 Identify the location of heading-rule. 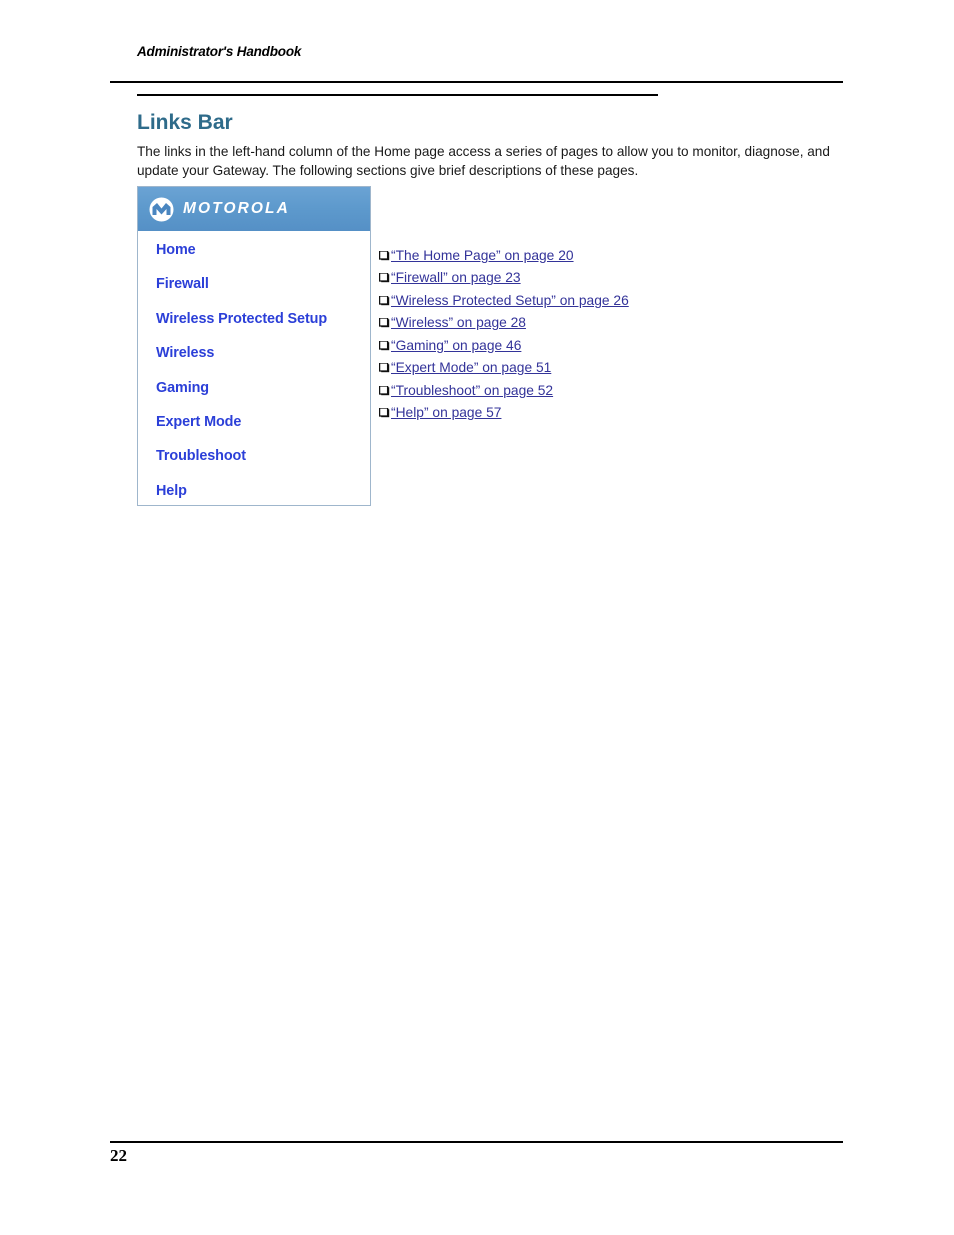
(397, 95).